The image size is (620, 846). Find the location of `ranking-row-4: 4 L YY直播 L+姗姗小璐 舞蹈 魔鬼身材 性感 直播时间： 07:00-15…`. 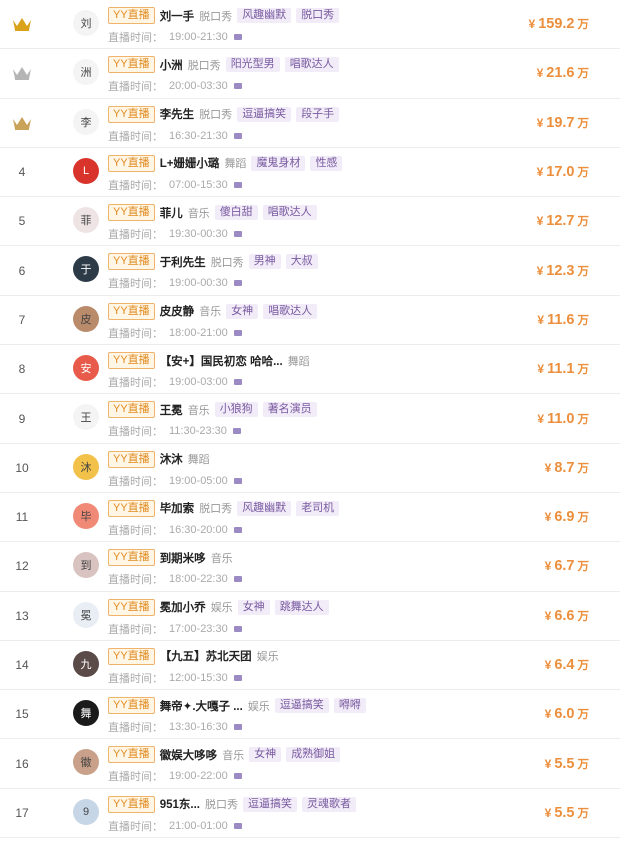

ranking-row-4: 4 L YY直播 L+姗姗小璐 舞蹈 魔鬼身材 性感 直播时间： 07:00-15… is located at coordinates (310, 173).